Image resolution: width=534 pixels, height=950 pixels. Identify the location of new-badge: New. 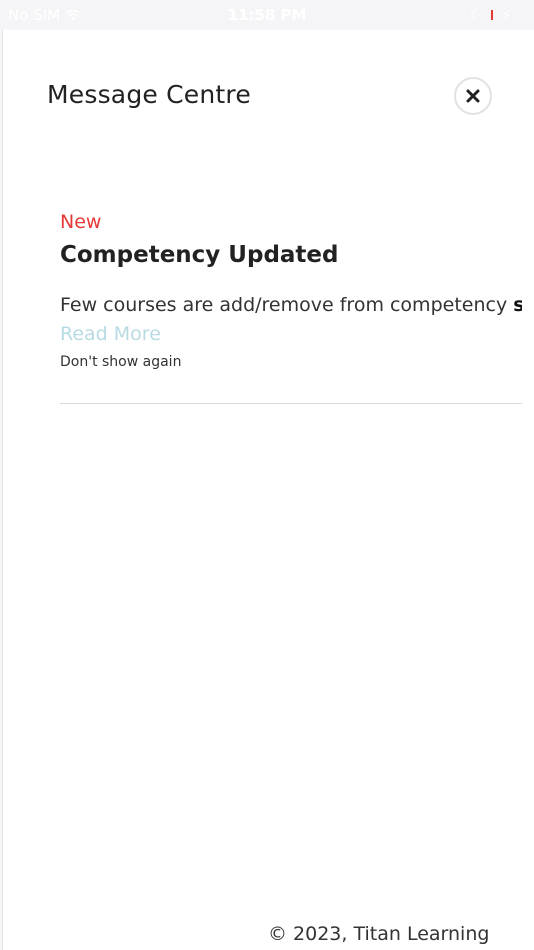
(81, 222).